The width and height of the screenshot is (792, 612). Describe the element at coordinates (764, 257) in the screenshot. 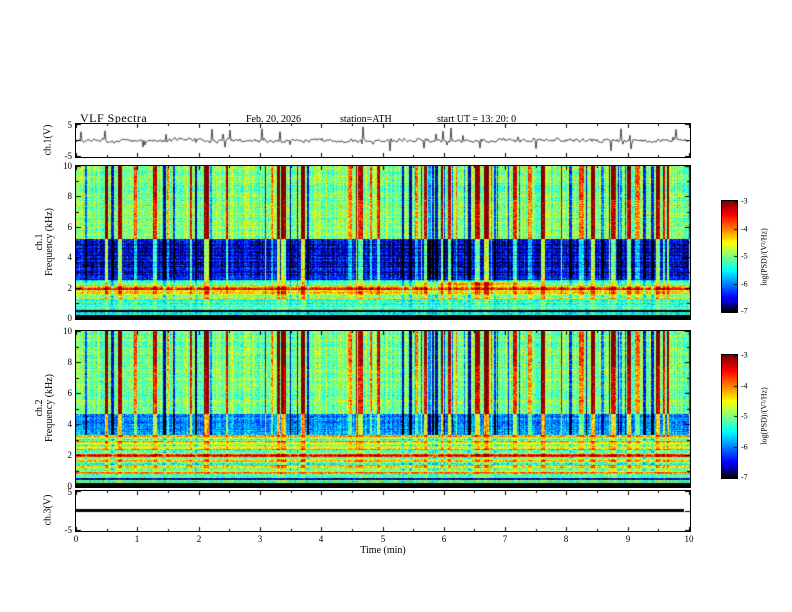

I see `colorbar-ch1-label: log(PSD)/(V²/Hz)` at that location.